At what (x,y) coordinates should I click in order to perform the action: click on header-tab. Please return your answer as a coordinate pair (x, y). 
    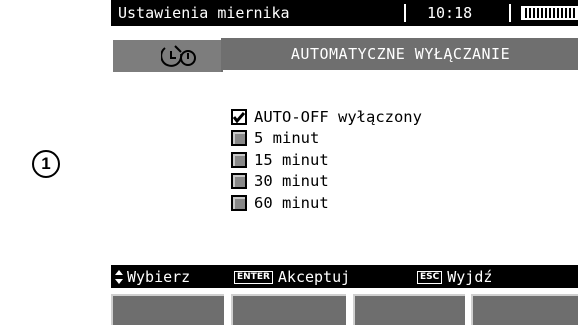
    Looking at the image, I should click on (166, 55).